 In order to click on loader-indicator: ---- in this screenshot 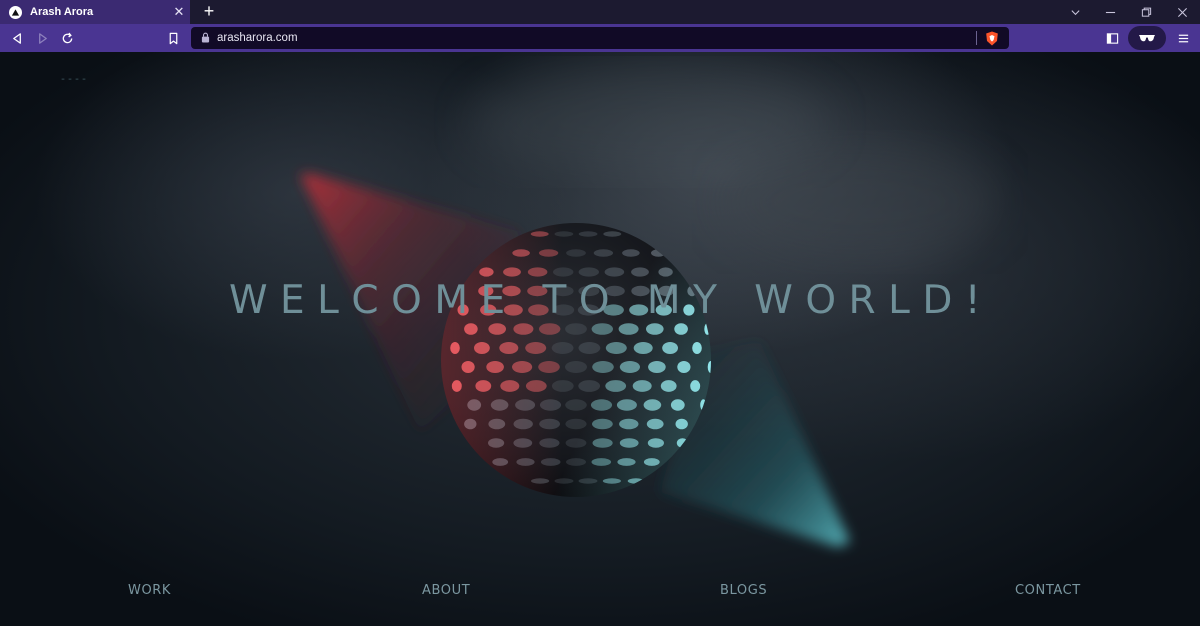, I will do `click(74, 80)`.